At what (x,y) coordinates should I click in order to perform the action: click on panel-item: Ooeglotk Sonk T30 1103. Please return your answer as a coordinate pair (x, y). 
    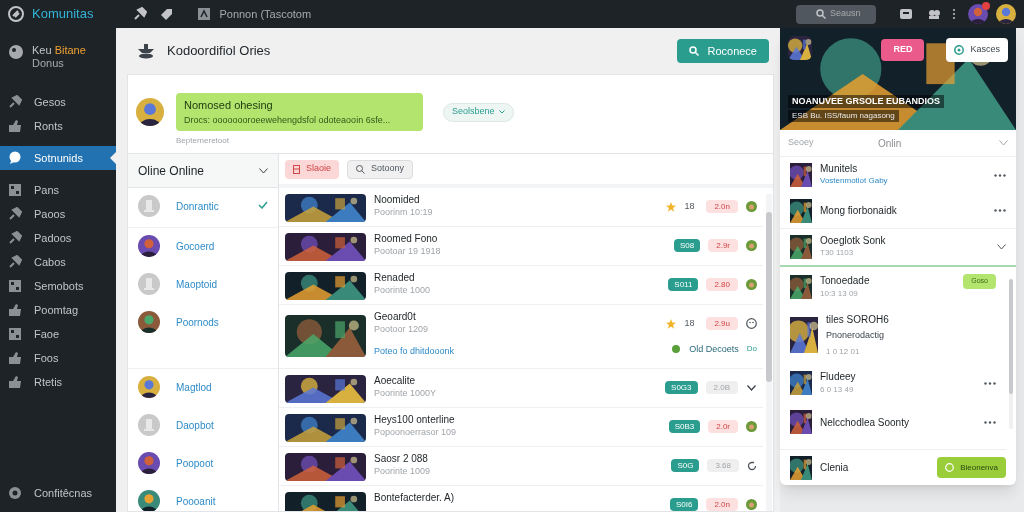
    Looking at the image, I should click on (898, 247).